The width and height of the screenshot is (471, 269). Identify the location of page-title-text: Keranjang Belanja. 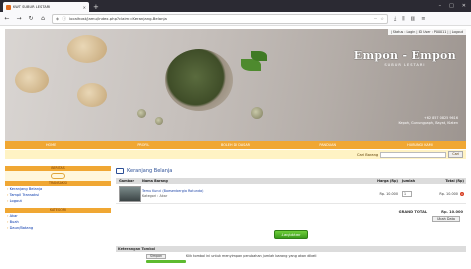
(150, 171).